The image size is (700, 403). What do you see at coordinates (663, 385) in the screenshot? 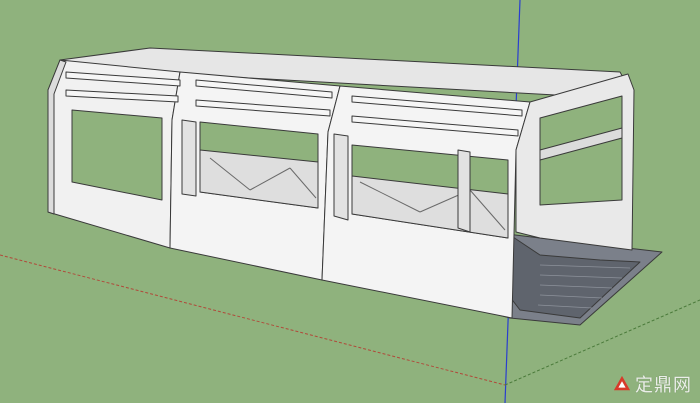
I see `watermark-brand-text: 定鼎网` at bounding box center [663, 385].